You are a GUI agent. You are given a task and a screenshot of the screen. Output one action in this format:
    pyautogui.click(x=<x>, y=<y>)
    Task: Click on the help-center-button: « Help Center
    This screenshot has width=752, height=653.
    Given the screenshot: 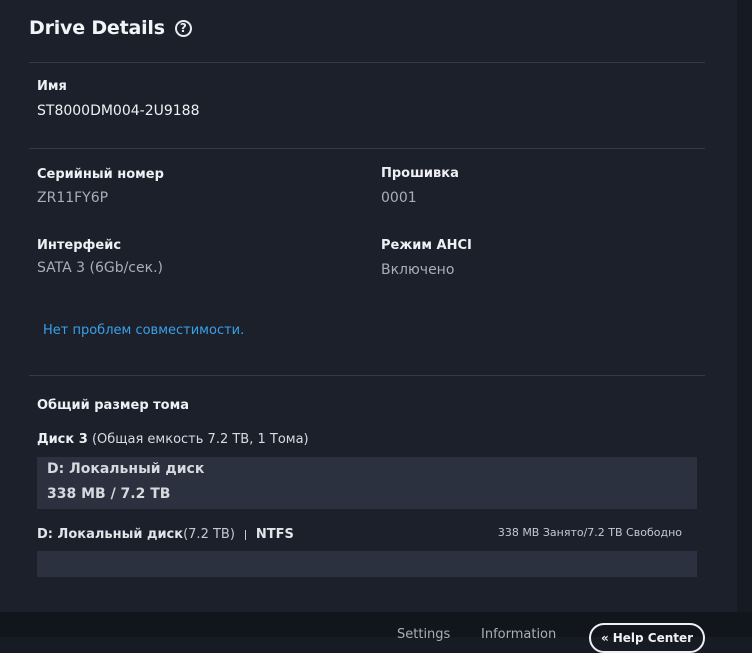 What is the action you would take?
    pyautogui.click(x=647, y=638)
    